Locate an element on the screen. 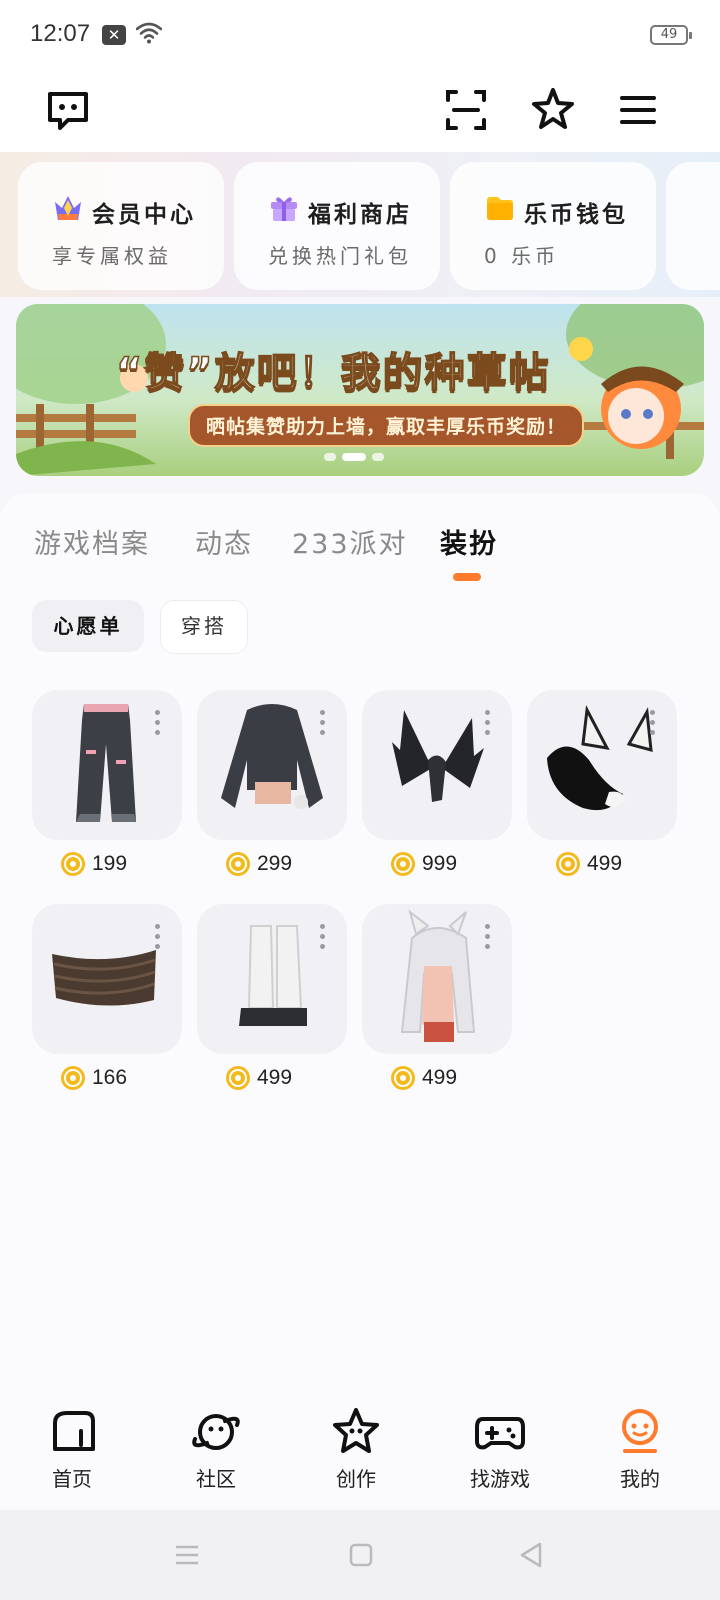 This screenshot has height=1600, width=720. back-button-icon is located at coordinates (531, 1555).